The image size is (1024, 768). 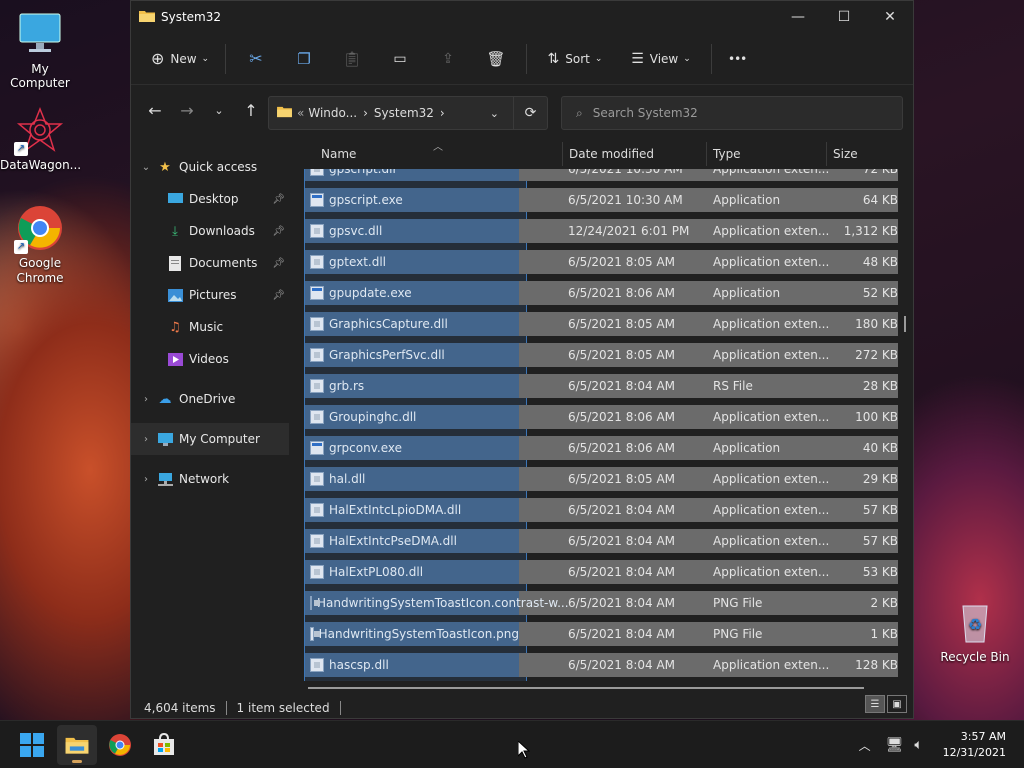 I want to click on more-options-button: •••, so click(x=737, y=59).